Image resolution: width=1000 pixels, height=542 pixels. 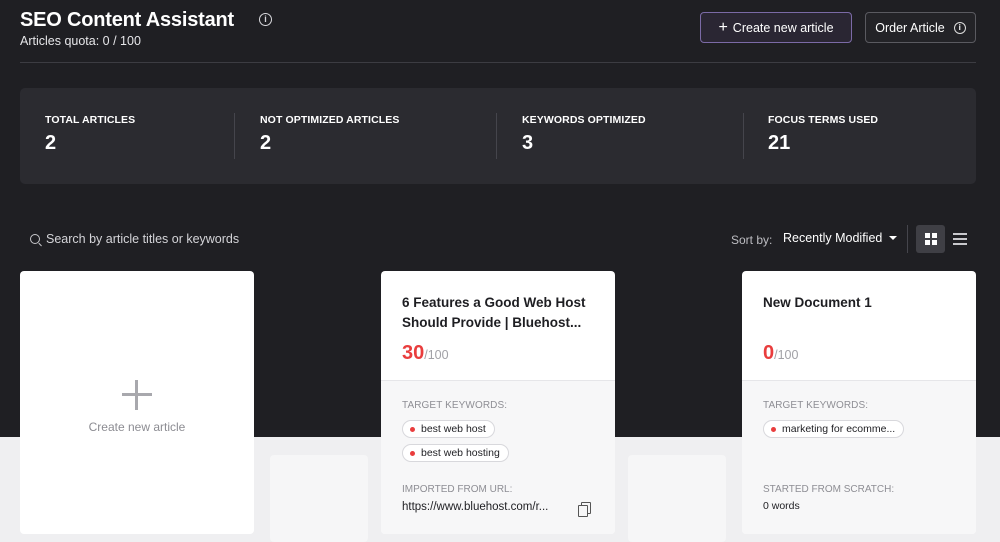 What do you see at coordinates (833, 238) in the screenshot?
I see `sort-value: Recently Modified` at bounding box center [833, 238].